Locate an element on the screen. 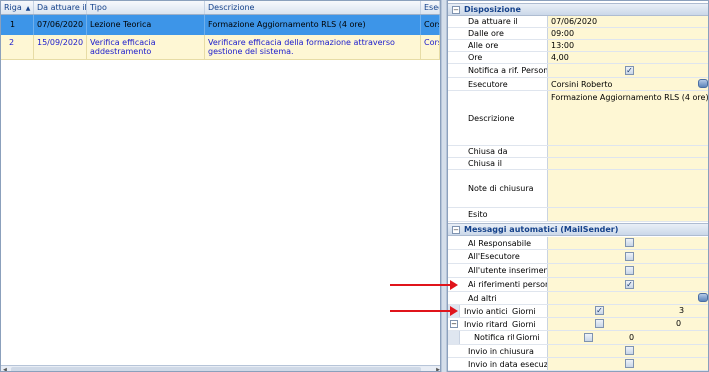 Image resolution: width=709 pixels, height=372 pixels. invio-data-esecuzione-checkbox is located at coordinates (629, 363).